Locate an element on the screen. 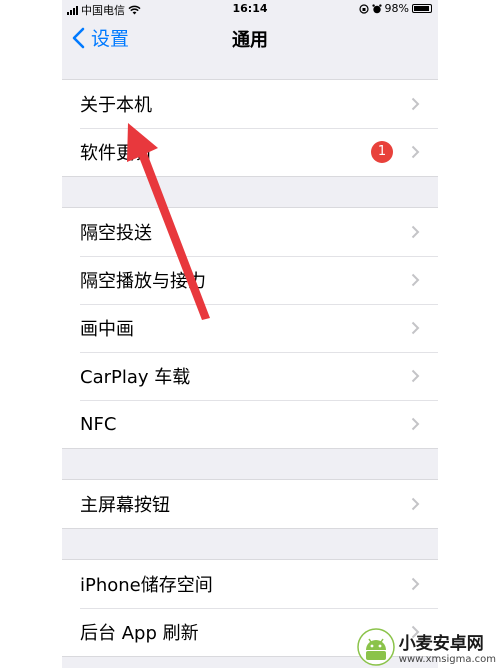 This screenshot has height=668, width=500. row-picture-in-picture: 画中画 is located at coordinates (250, 328).